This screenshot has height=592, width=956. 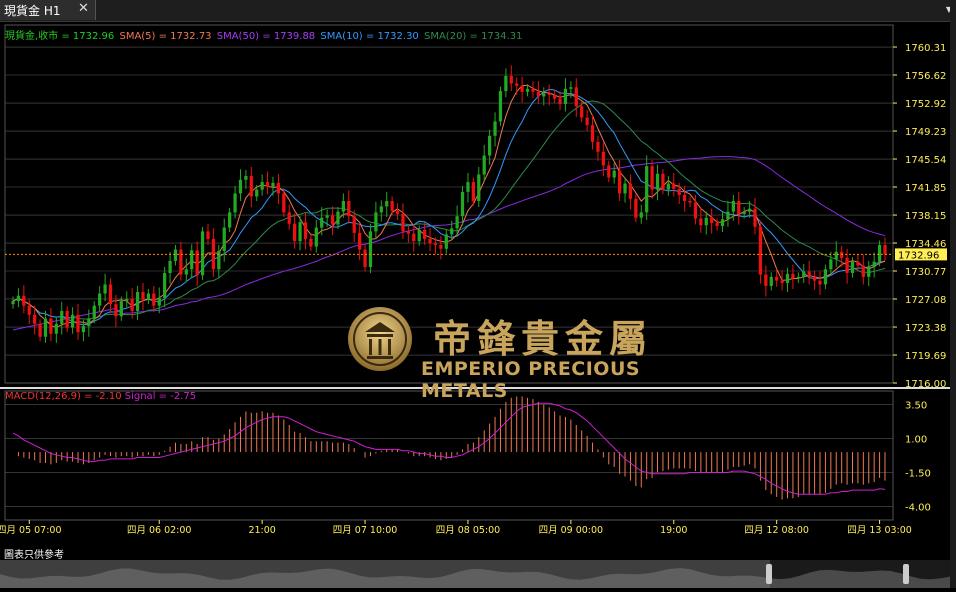 What do you see at coordinates (953, 294) in the screenshot?
I see `right-scrollbar` at bounding box center [953, 294].